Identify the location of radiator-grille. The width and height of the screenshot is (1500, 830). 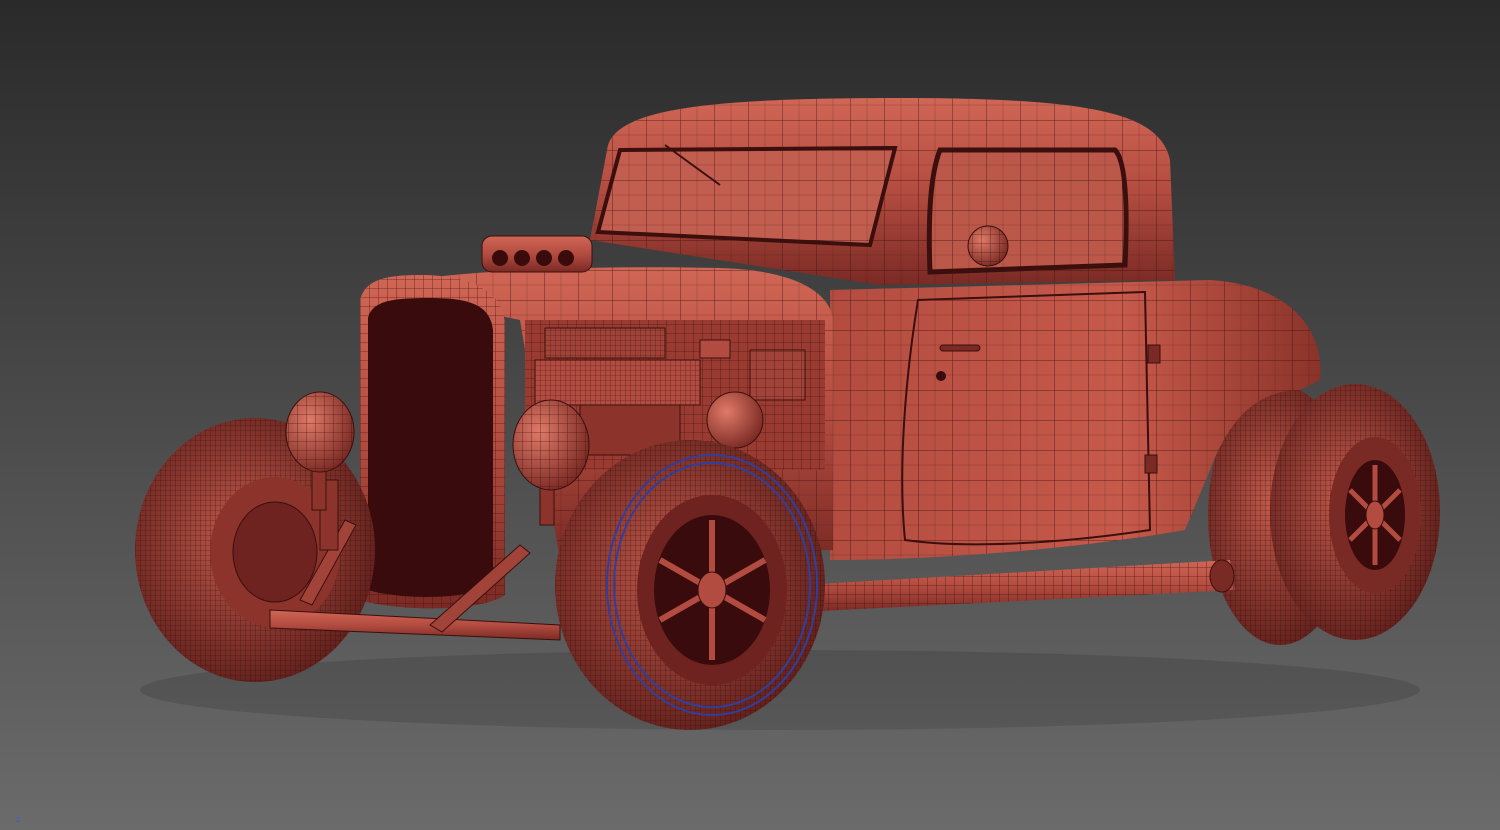
(432, 442).